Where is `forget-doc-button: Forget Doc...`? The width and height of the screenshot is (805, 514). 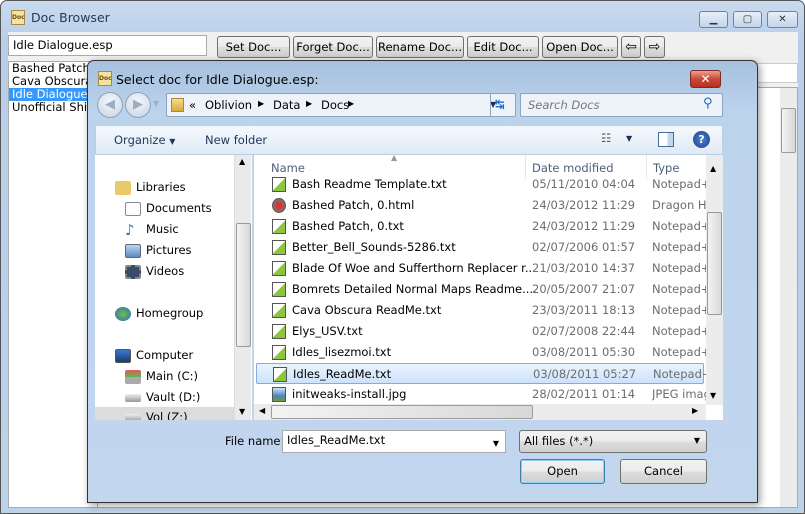
forget-doc-button: Forget Doc... is located at coordinates (333, 47).